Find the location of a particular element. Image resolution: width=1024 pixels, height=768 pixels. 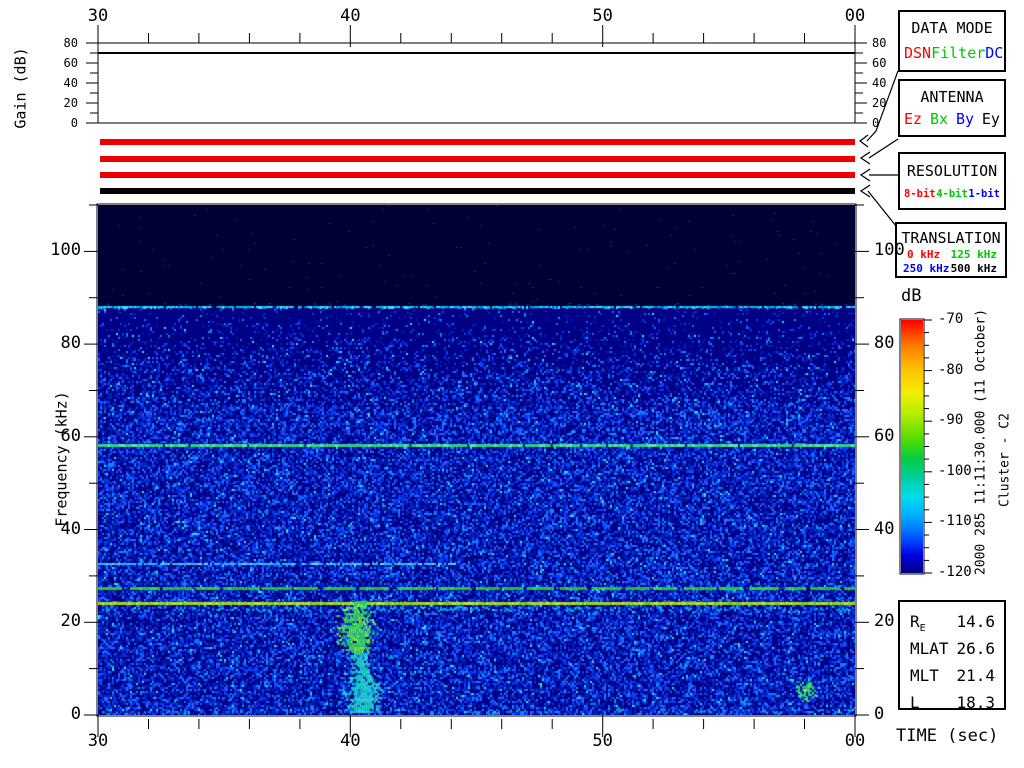

antenna-option: Ez is located at coordinates (913, 119).